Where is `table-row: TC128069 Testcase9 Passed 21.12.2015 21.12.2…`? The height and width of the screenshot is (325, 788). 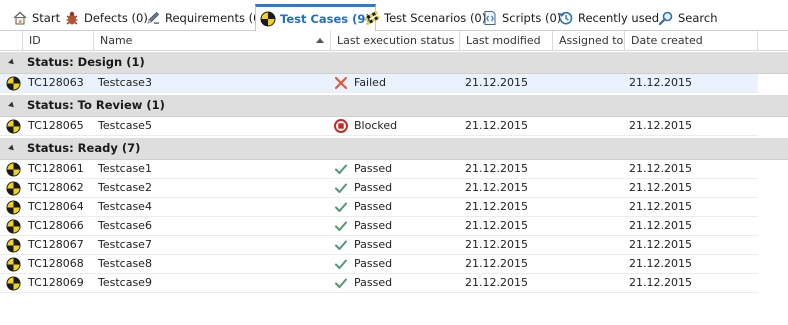 table-row: TC128069 Testcase9 Passed 21.12.2015 21.12.2… is located at coordinates (379, 283).